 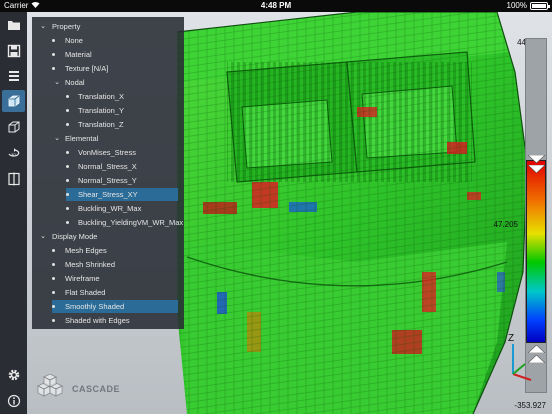 I want to click on split-view-button, so click(x=13, y=179).